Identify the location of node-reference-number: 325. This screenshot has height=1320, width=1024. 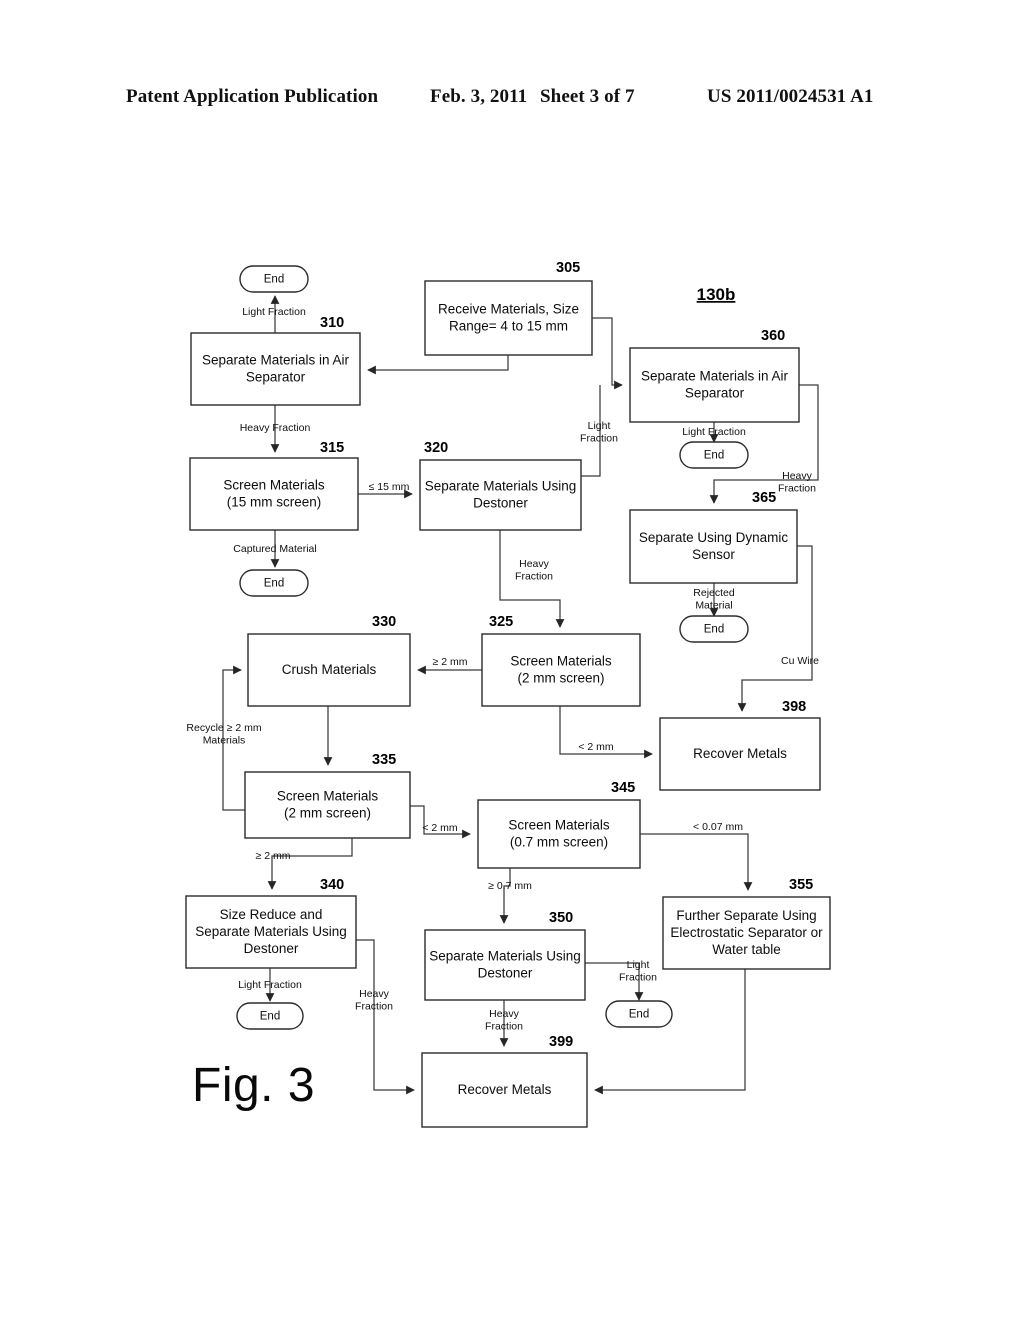
(501, 622).